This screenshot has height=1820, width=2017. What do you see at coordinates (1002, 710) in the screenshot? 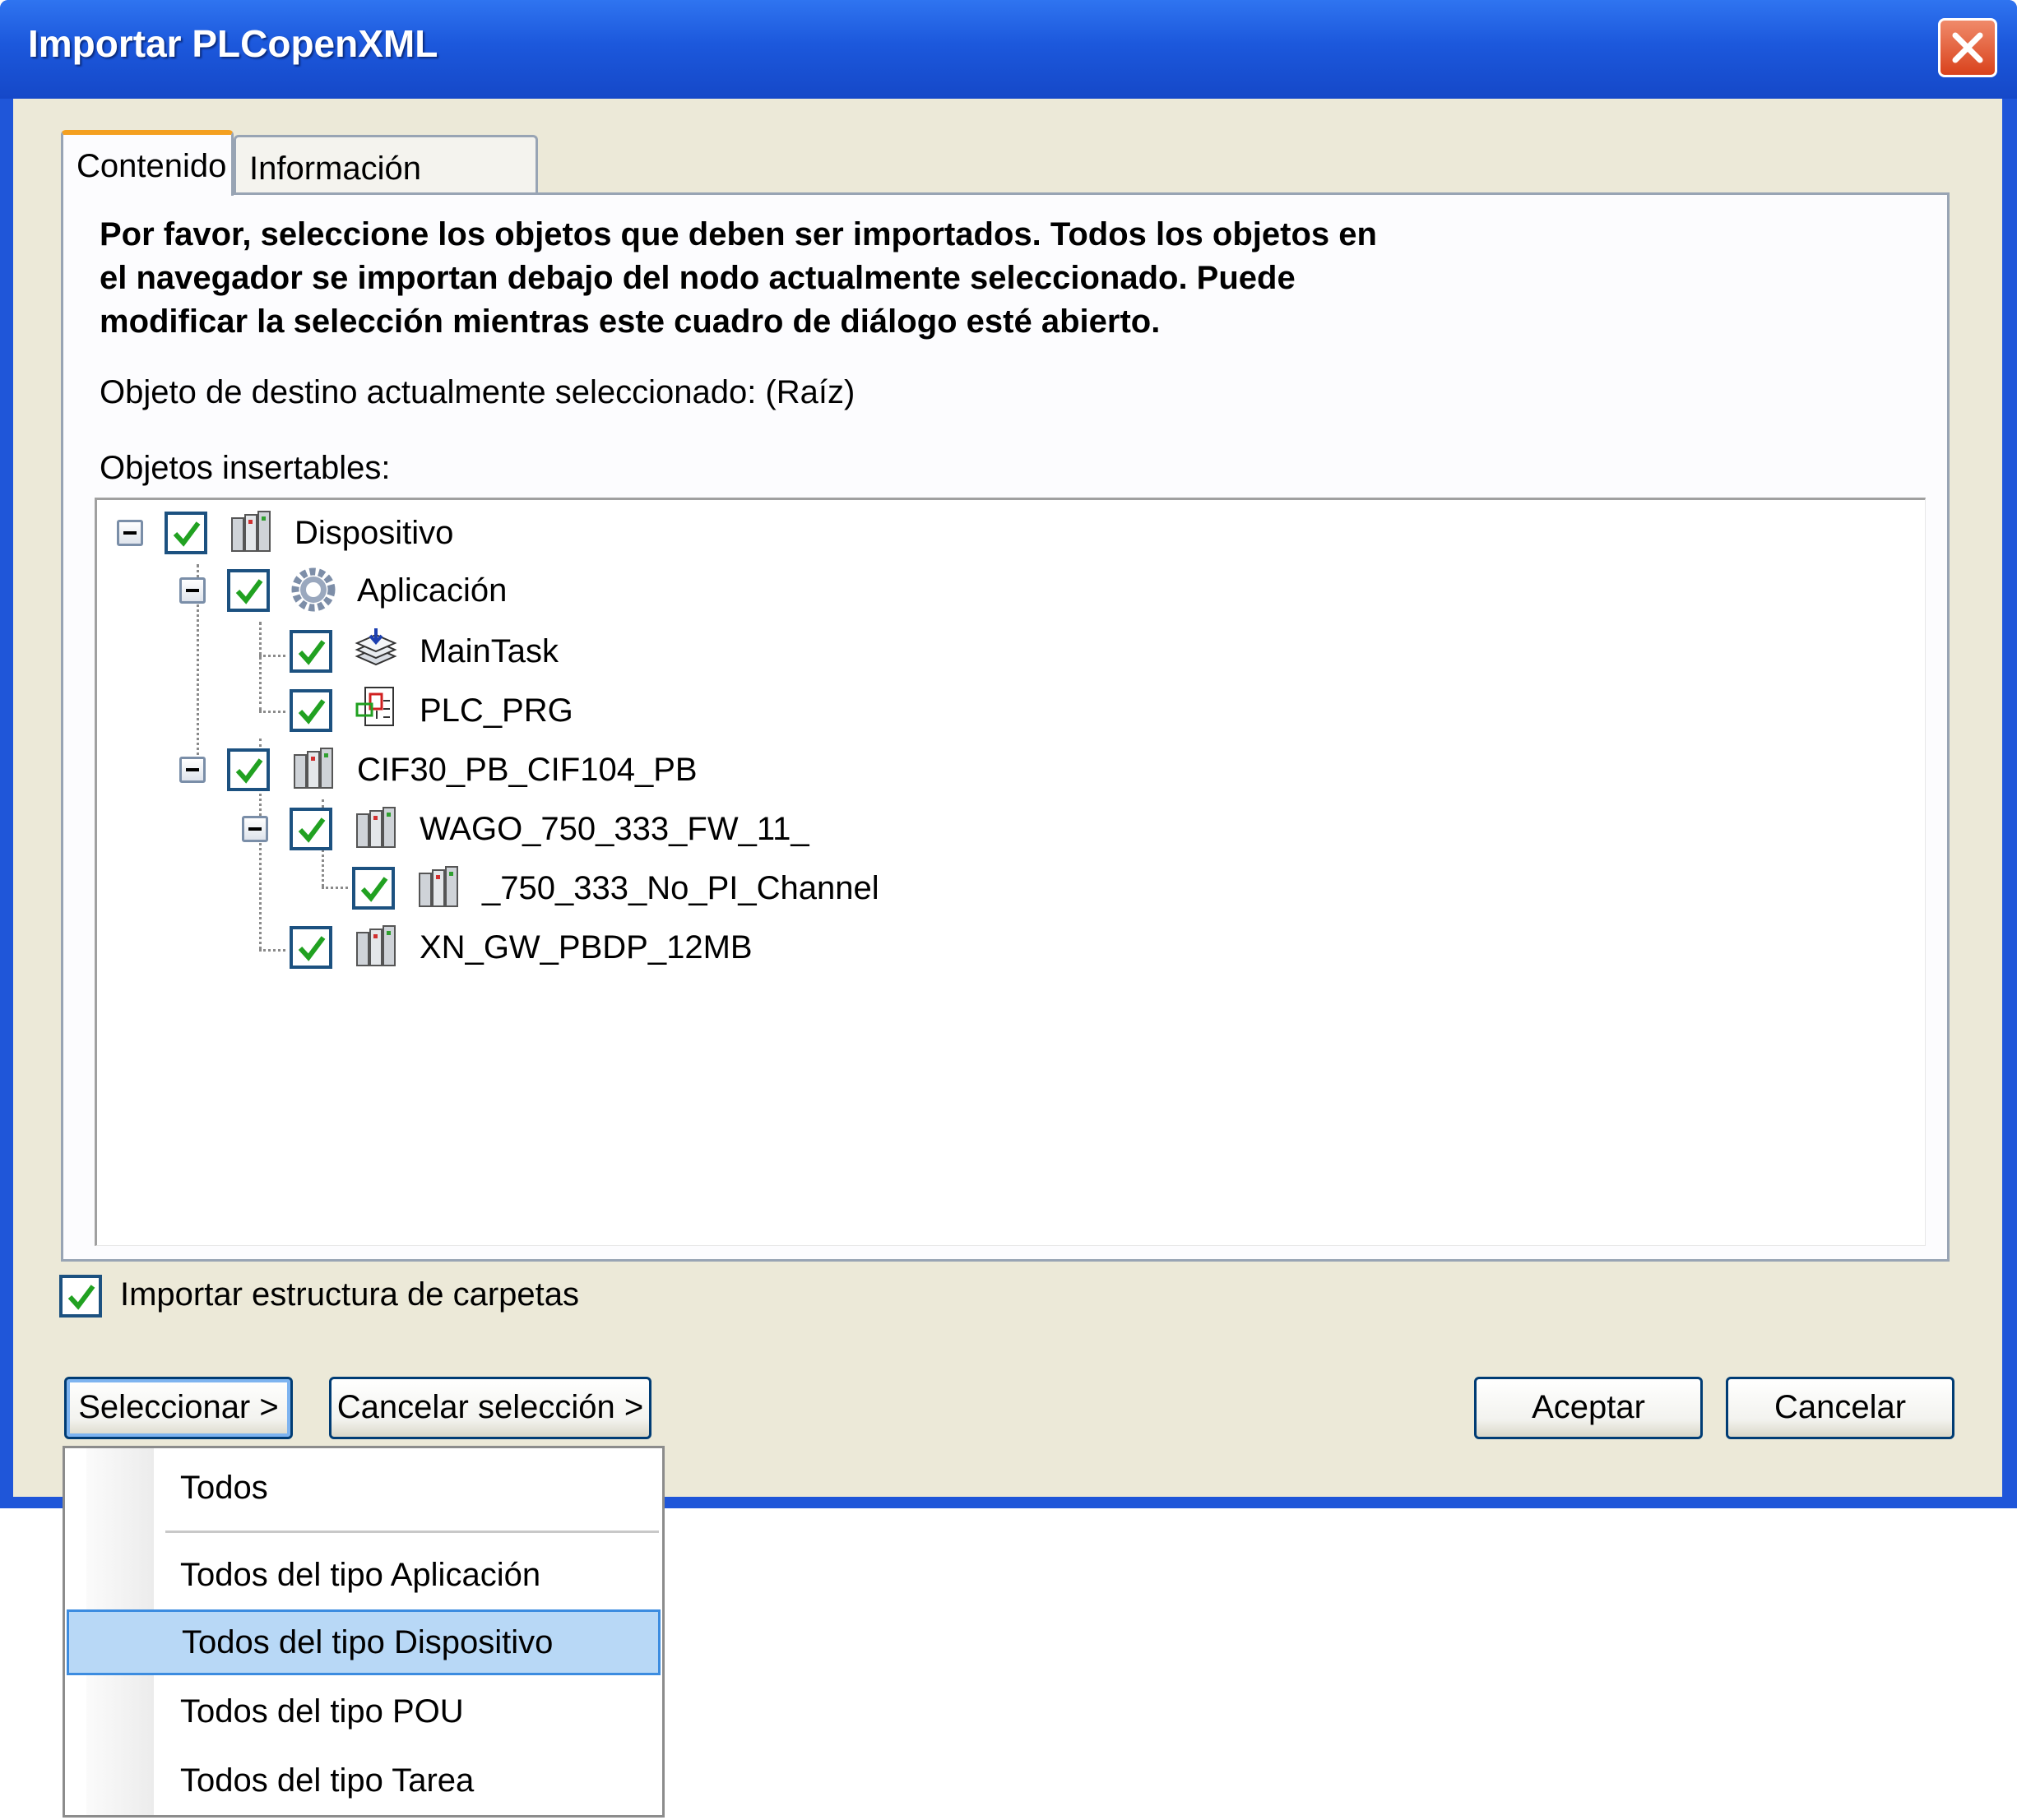
I see `tree-node-plc-prg: PLC_PRG` at bounding box center [1002, 710].